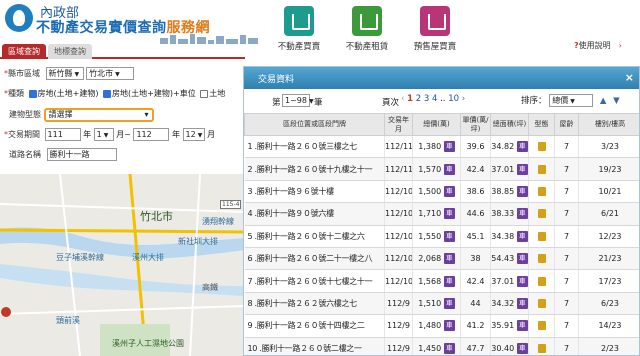 Image resolution: width=640 pixels, height=356 pixels. Describe the element at coordinates (475, 147) in the screenshot. I see `unit-price-cell: 39.6` at that location.